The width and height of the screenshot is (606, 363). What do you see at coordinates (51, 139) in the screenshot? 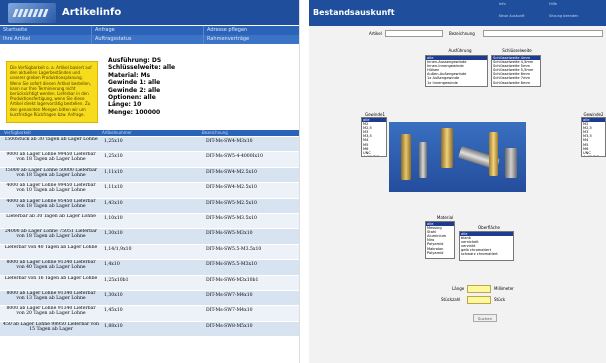
I see `availability-cell: 1500Stück ab 30 Tagen ab Lager Lohne` at bounding box center [51, 139].